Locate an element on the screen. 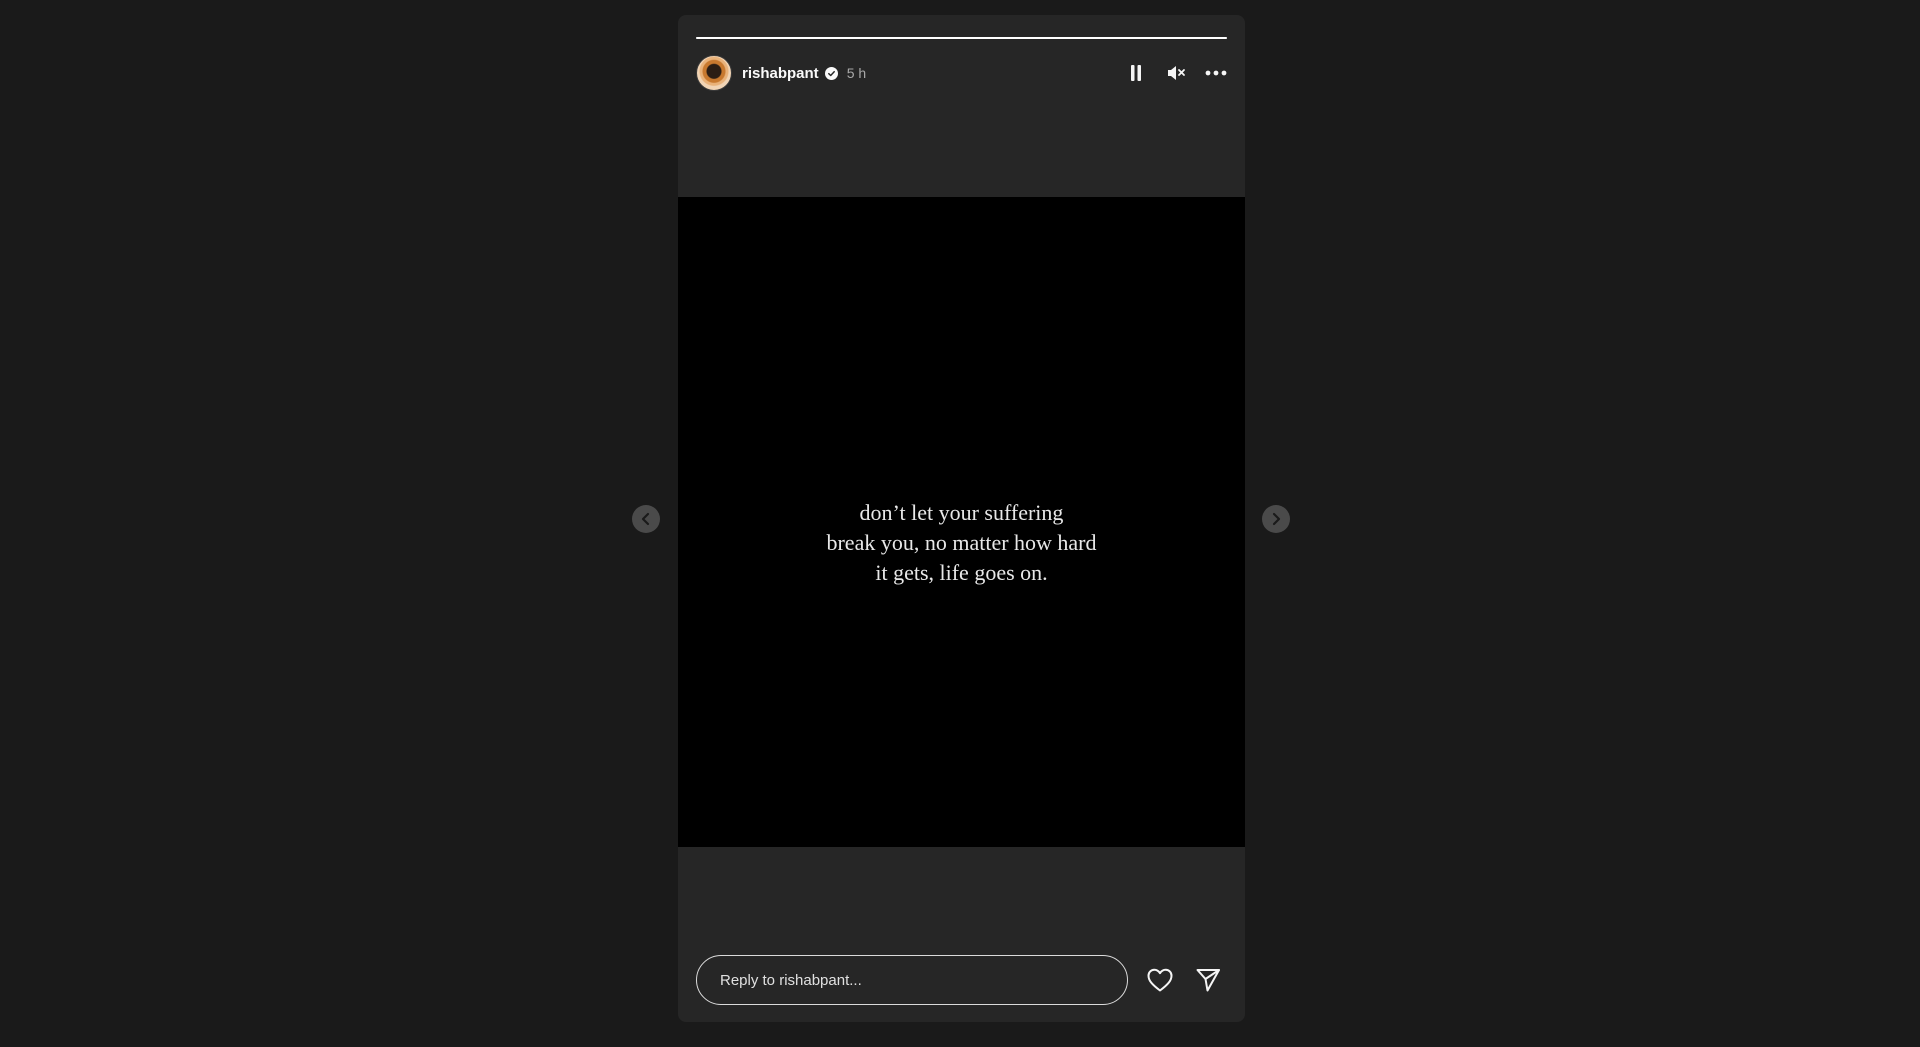 Image resolution: width=1920 pixels, height=1047 pixels. like-button is located at coordinates (1160, 980).